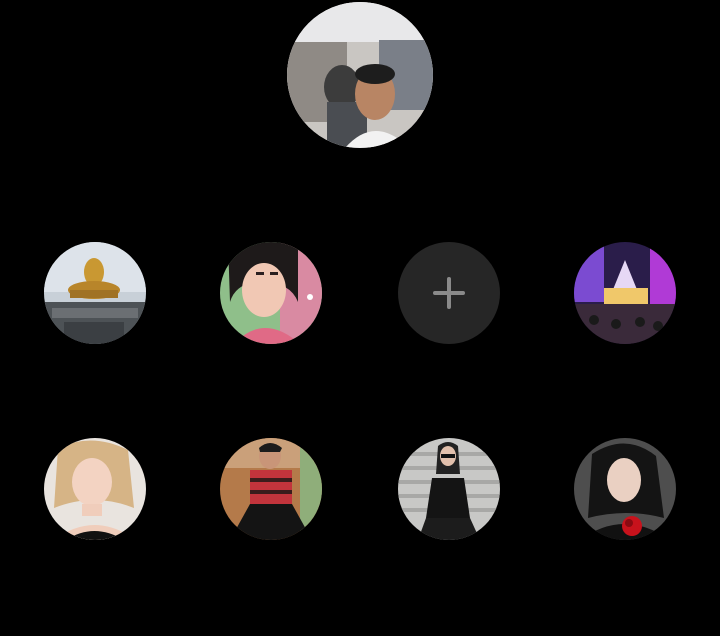 This screenshot has width=720, height=636. I want to click on woman-with-rose-photo, so click(625, 489).